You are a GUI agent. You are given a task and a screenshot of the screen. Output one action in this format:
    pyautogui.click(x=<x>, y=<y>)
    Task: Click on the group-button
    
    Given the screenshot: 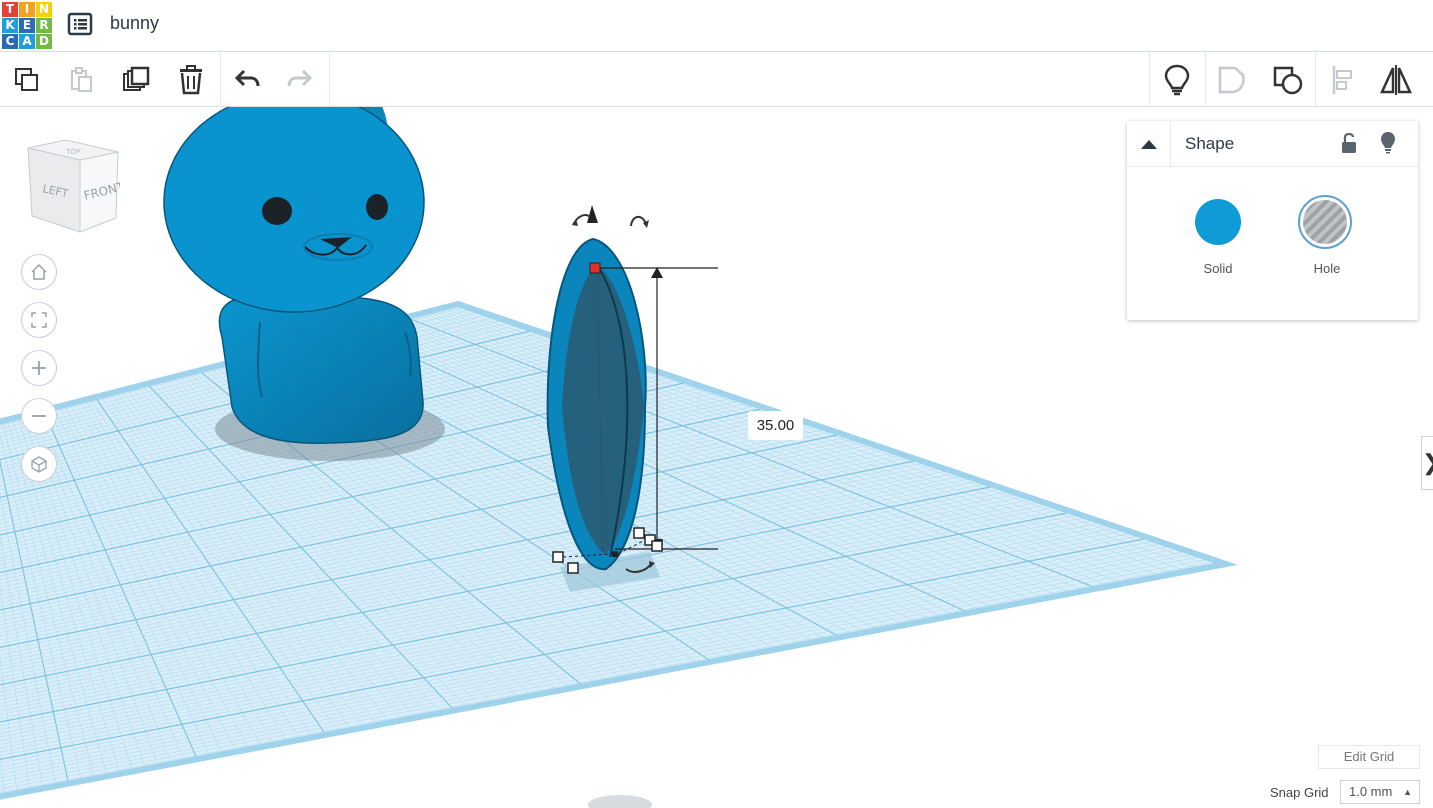 What is the action you would take?
    pyautogui.click(x=1232, y=80)
    